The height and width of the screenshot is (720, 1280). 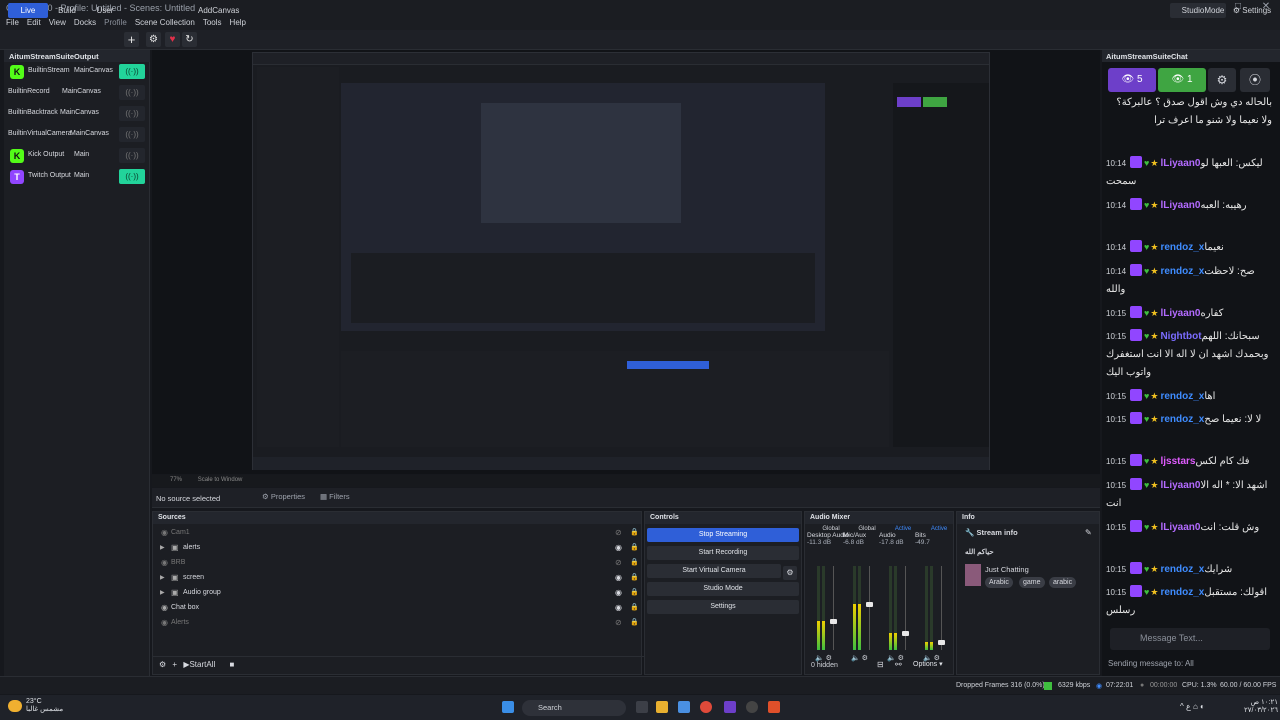 I want to click on user-mode-button: User, so click(x=105, y=10).